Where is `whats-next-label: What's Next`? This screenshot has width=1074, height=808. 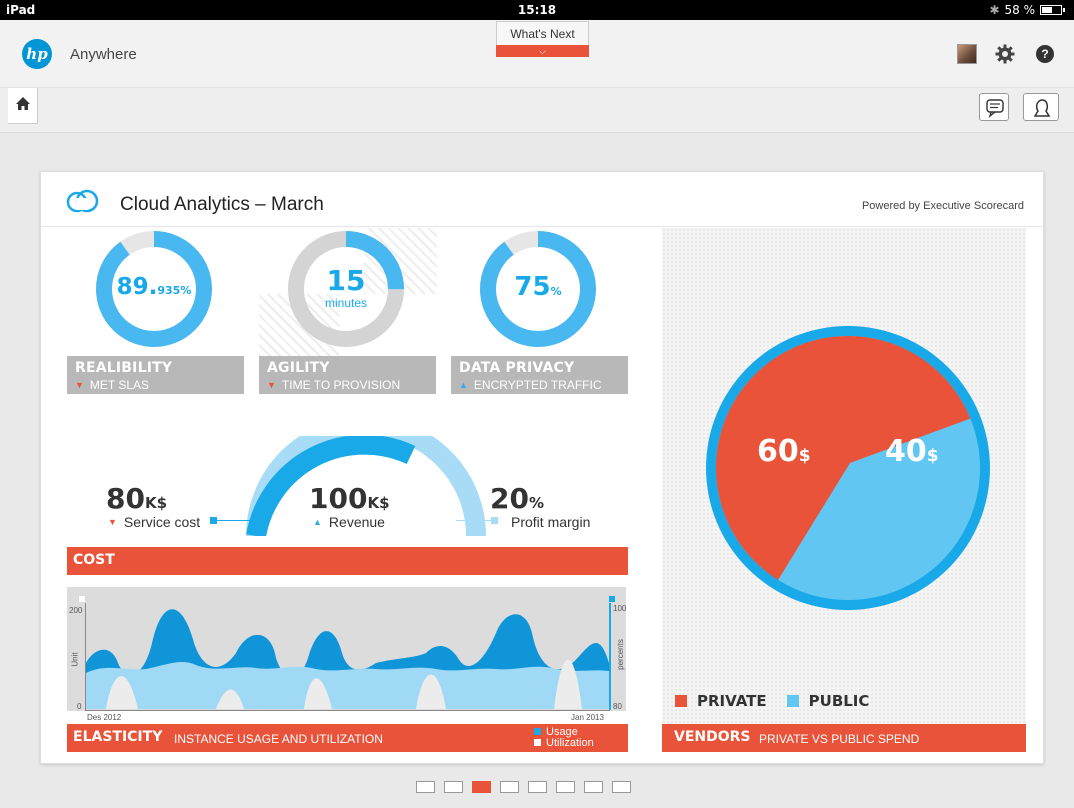 whats-next-label: What's Next is located at coordinates (542, 33).